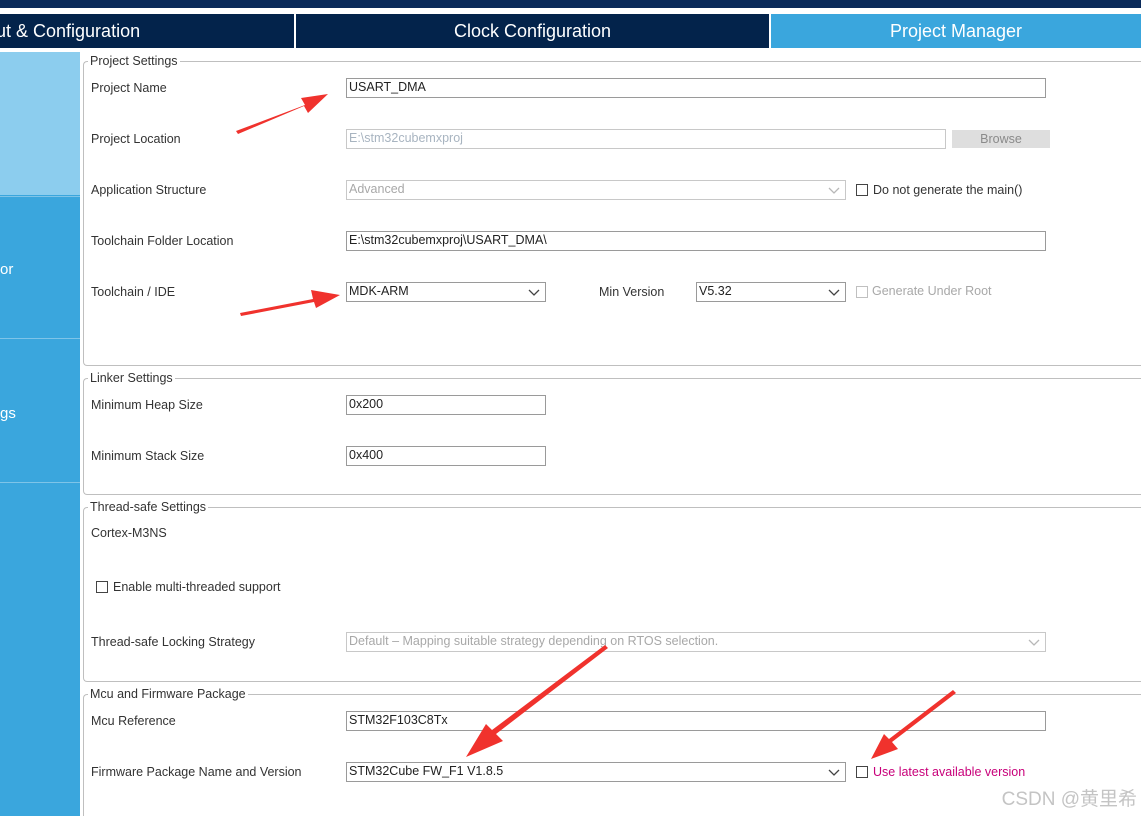 This screenshot has height=816, width=1141. Describe the element at coordinates (446, 292) in the screenshot. I see `toolchain-ide-select: MDK-ARM` at that location.